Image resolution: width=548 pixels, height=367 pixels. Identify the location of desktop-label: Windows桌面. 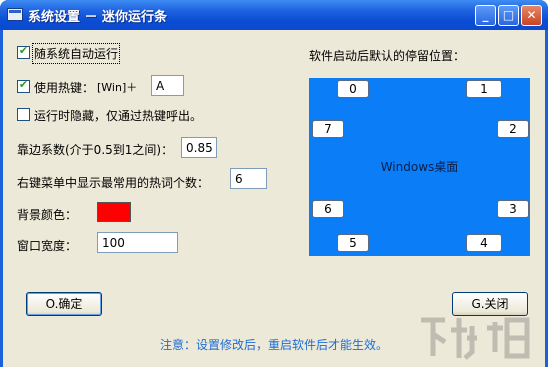
(419, 167).